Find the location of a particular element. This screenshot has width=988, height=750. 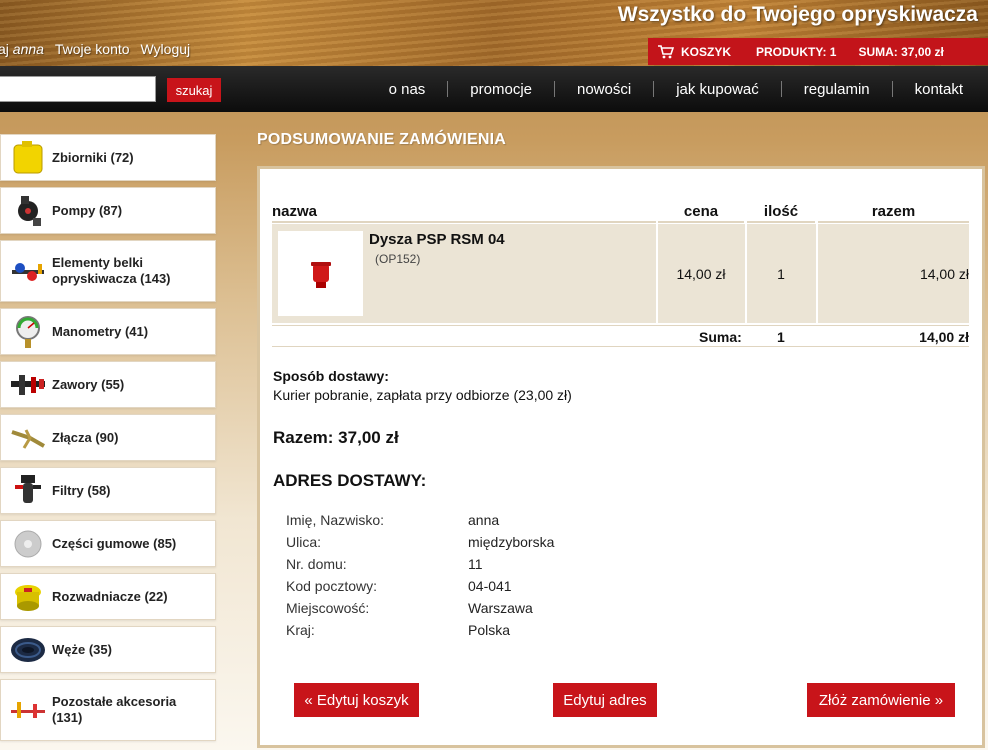

address-key: Imię, Nazwisko: is located at coordinates (335, 520).